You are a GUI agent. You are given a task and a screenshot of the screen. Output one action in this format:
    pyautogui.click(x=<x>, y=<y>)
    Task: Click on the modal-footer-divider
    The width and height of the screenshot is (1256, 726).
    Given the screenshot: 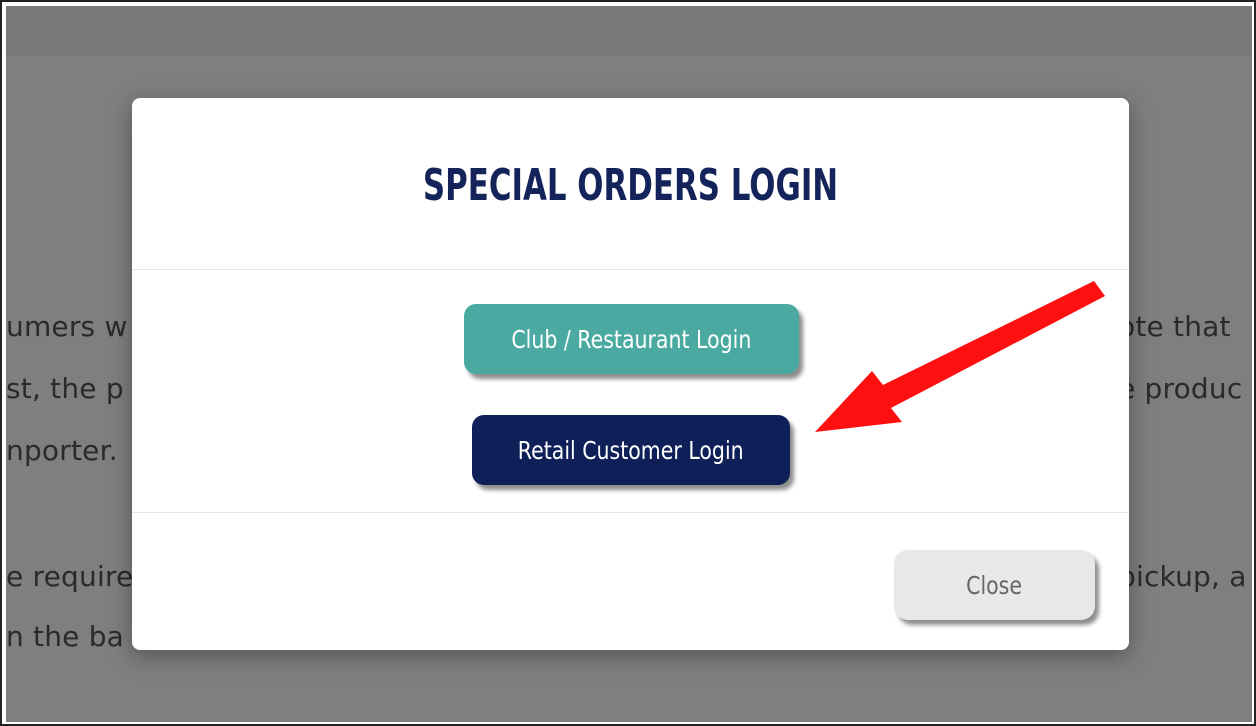 What is the action you would take?
    pyautogui.click(x=630, y=512)
    